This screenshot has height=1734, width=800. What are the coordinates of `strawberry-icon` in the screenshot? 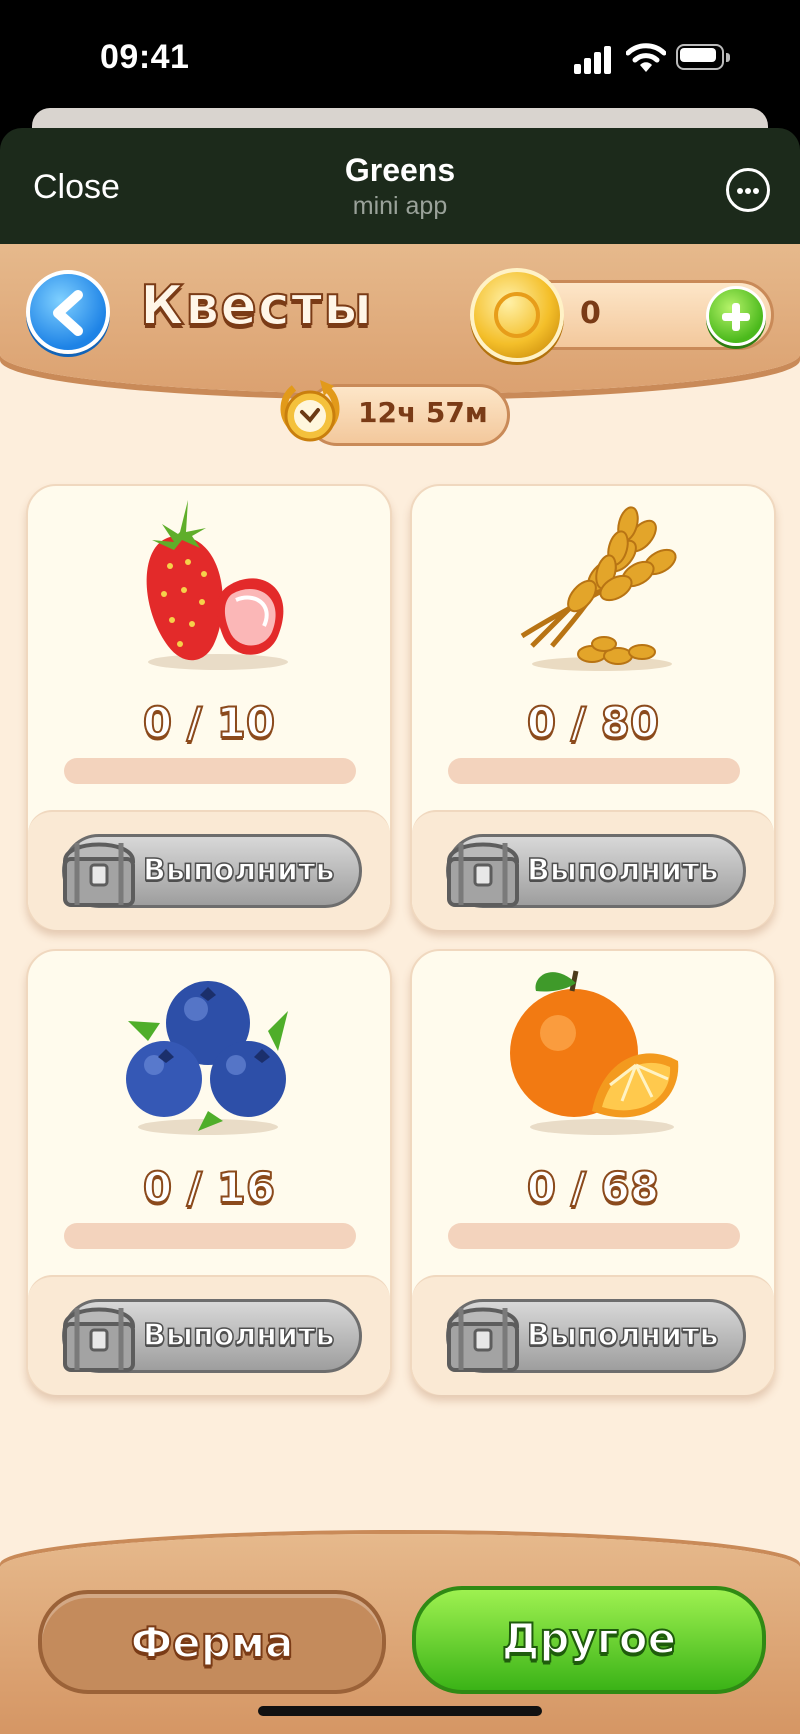 It's located at (217, 585).